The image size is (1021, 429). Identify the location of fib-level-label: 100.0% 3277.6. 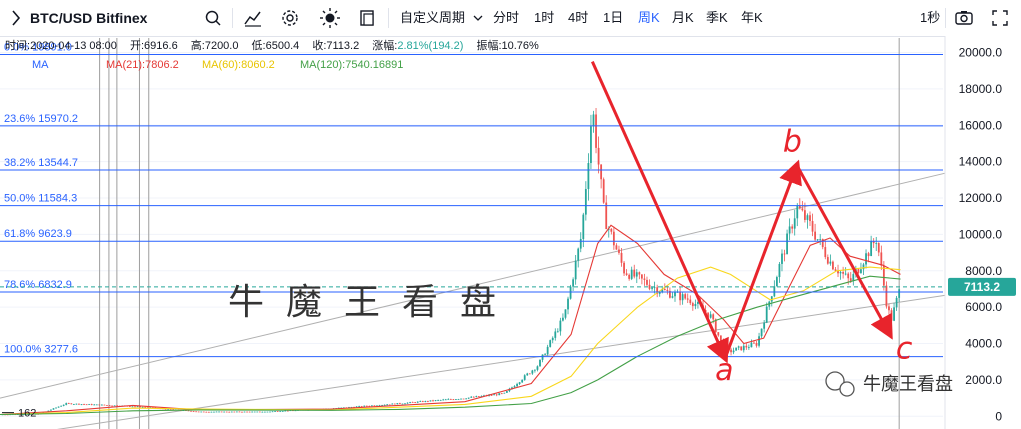
(41, 350).